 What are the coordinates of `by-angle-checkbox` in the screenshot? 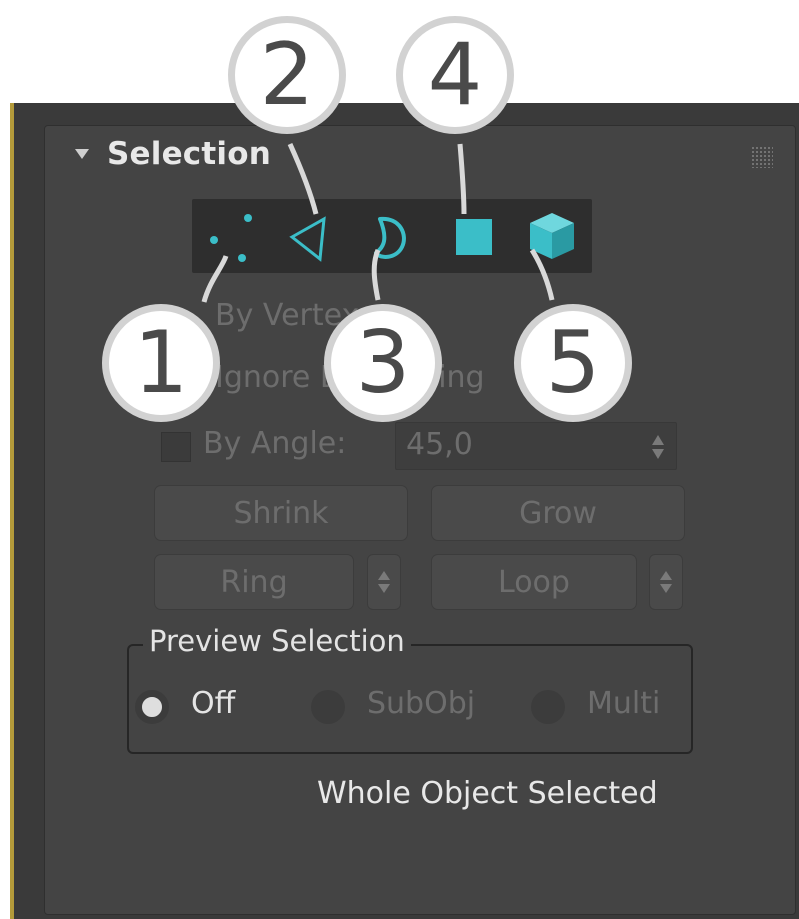 It's located at (176, 447).